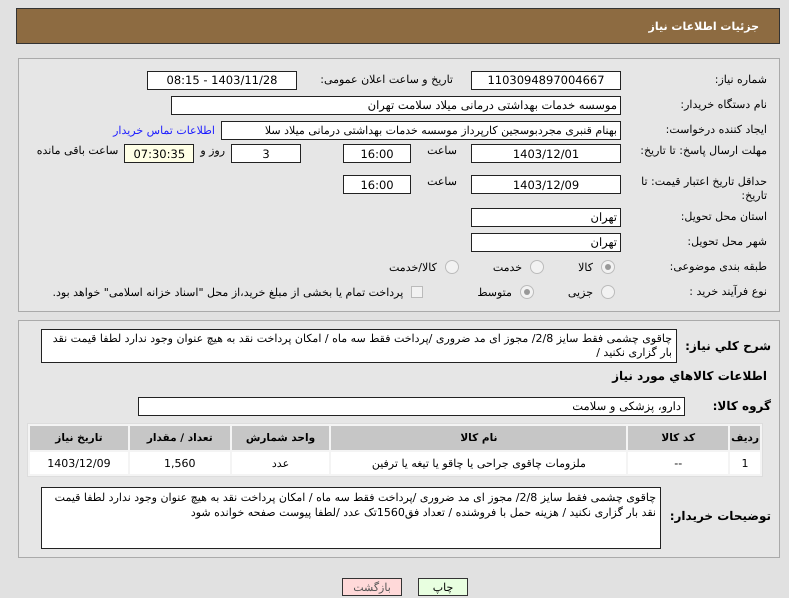 The width and height of the screenshot is (789, 598). Describe the element at coordinates (723, 105) in the screenshot. I see `field-label: نام دستگاه خریدار:` at that location.